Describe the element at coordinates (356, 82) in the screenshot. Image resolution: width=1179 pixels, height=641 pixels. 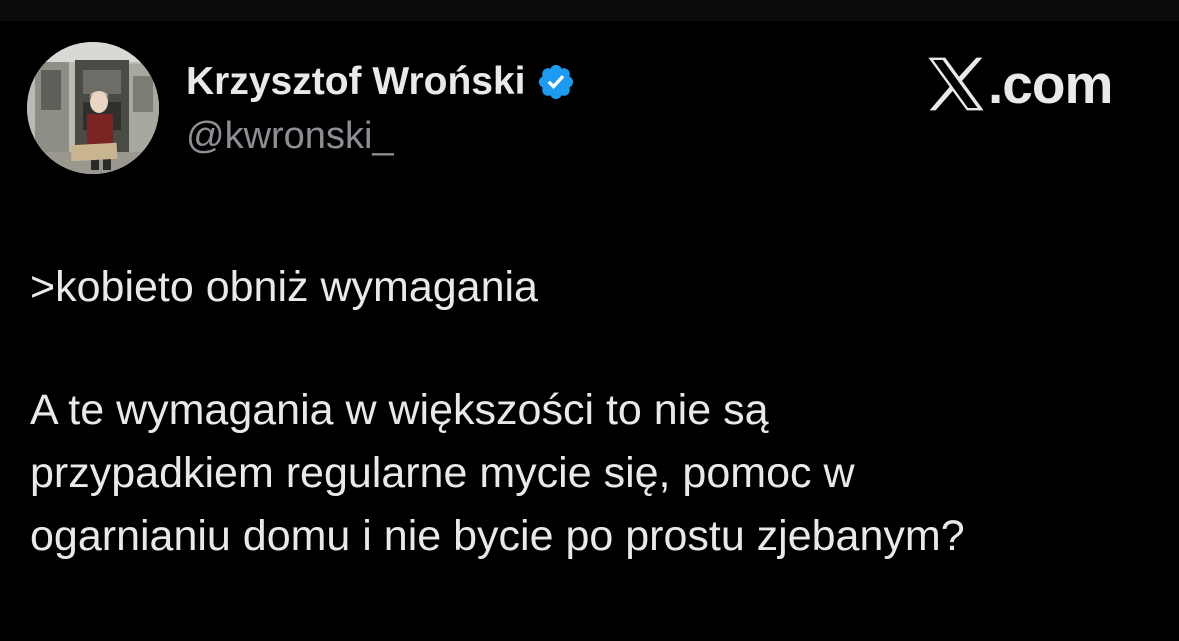
I see `author-display-name: Krzysztof Wroński` at that location.